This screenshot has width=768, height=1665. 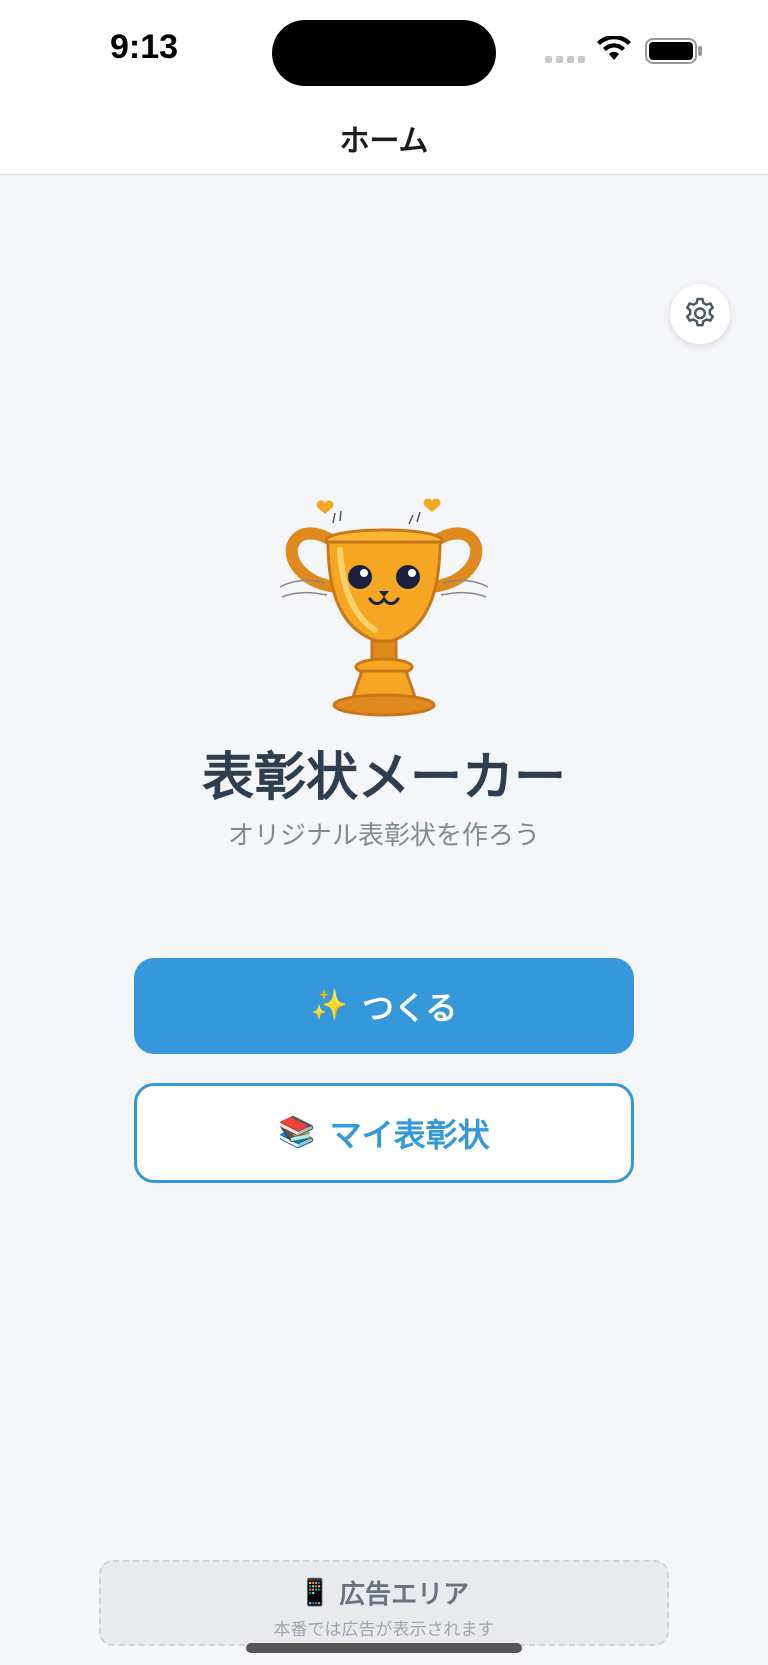 I want to click on ad-title: 広告エリア, so click(x=404, y=1595).